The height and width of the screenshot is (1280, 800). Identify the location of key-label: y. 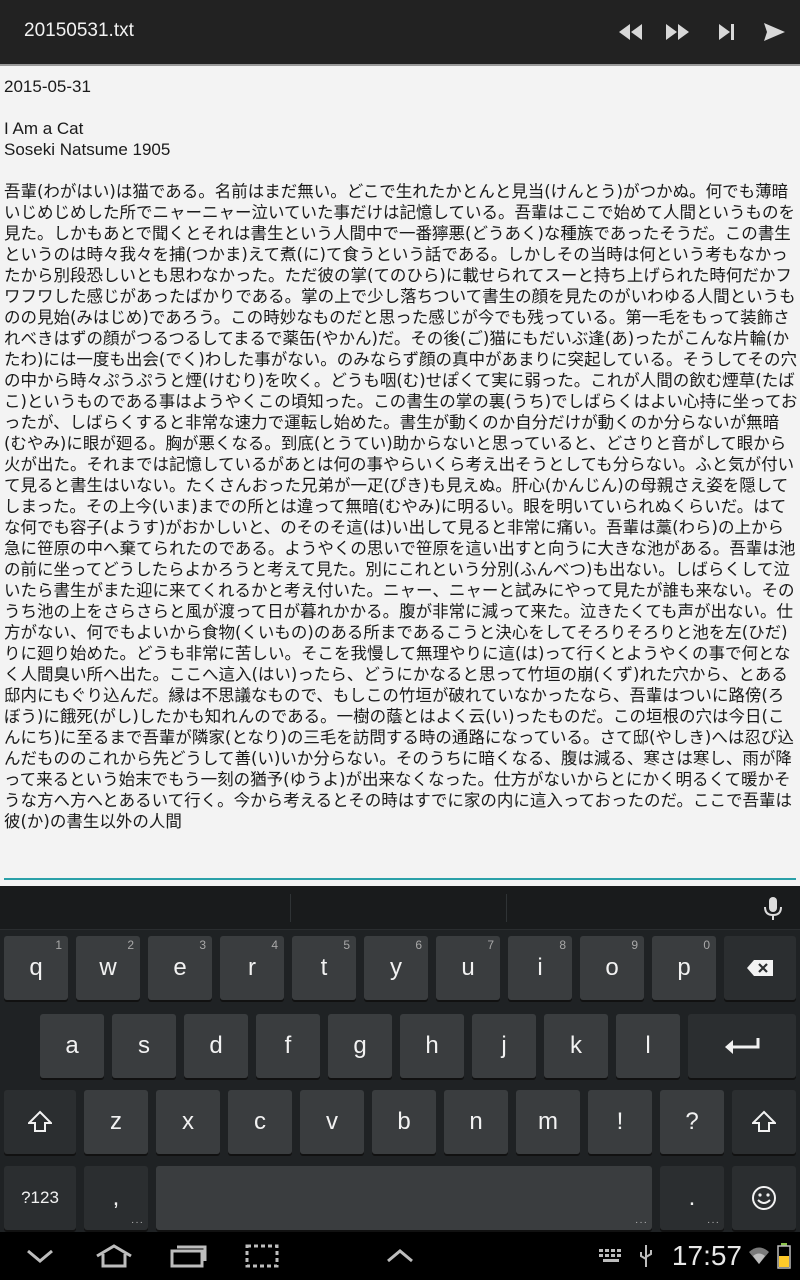
(396, 967).